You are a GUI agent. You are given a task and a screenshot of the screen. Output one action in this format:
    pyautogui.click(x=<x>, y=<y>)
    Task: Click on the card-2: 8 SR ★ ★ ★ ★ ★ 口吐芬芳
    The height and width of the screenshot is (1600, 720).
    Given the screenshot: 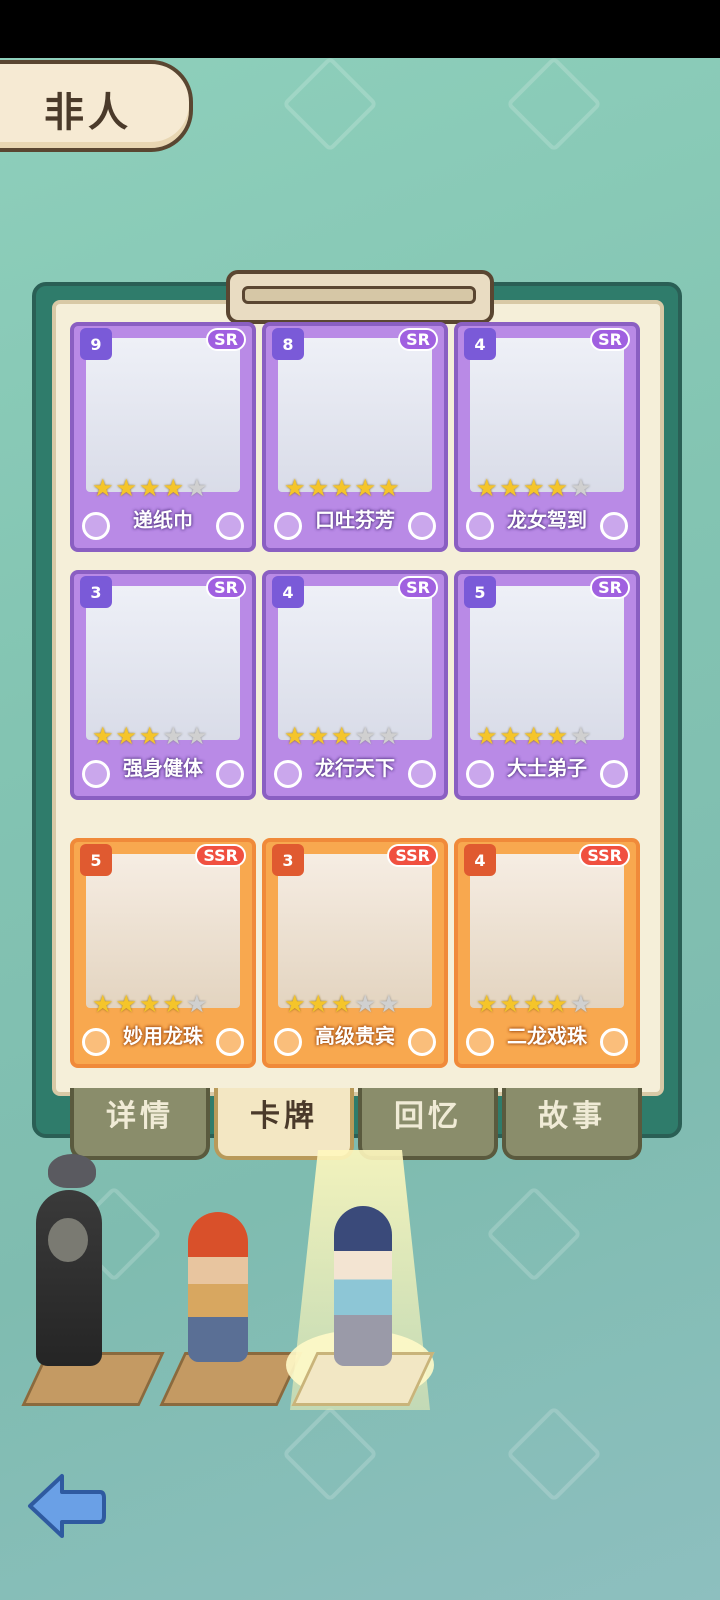 What is the action you would take?
    pyautogui.click(x=355, y=437)
    